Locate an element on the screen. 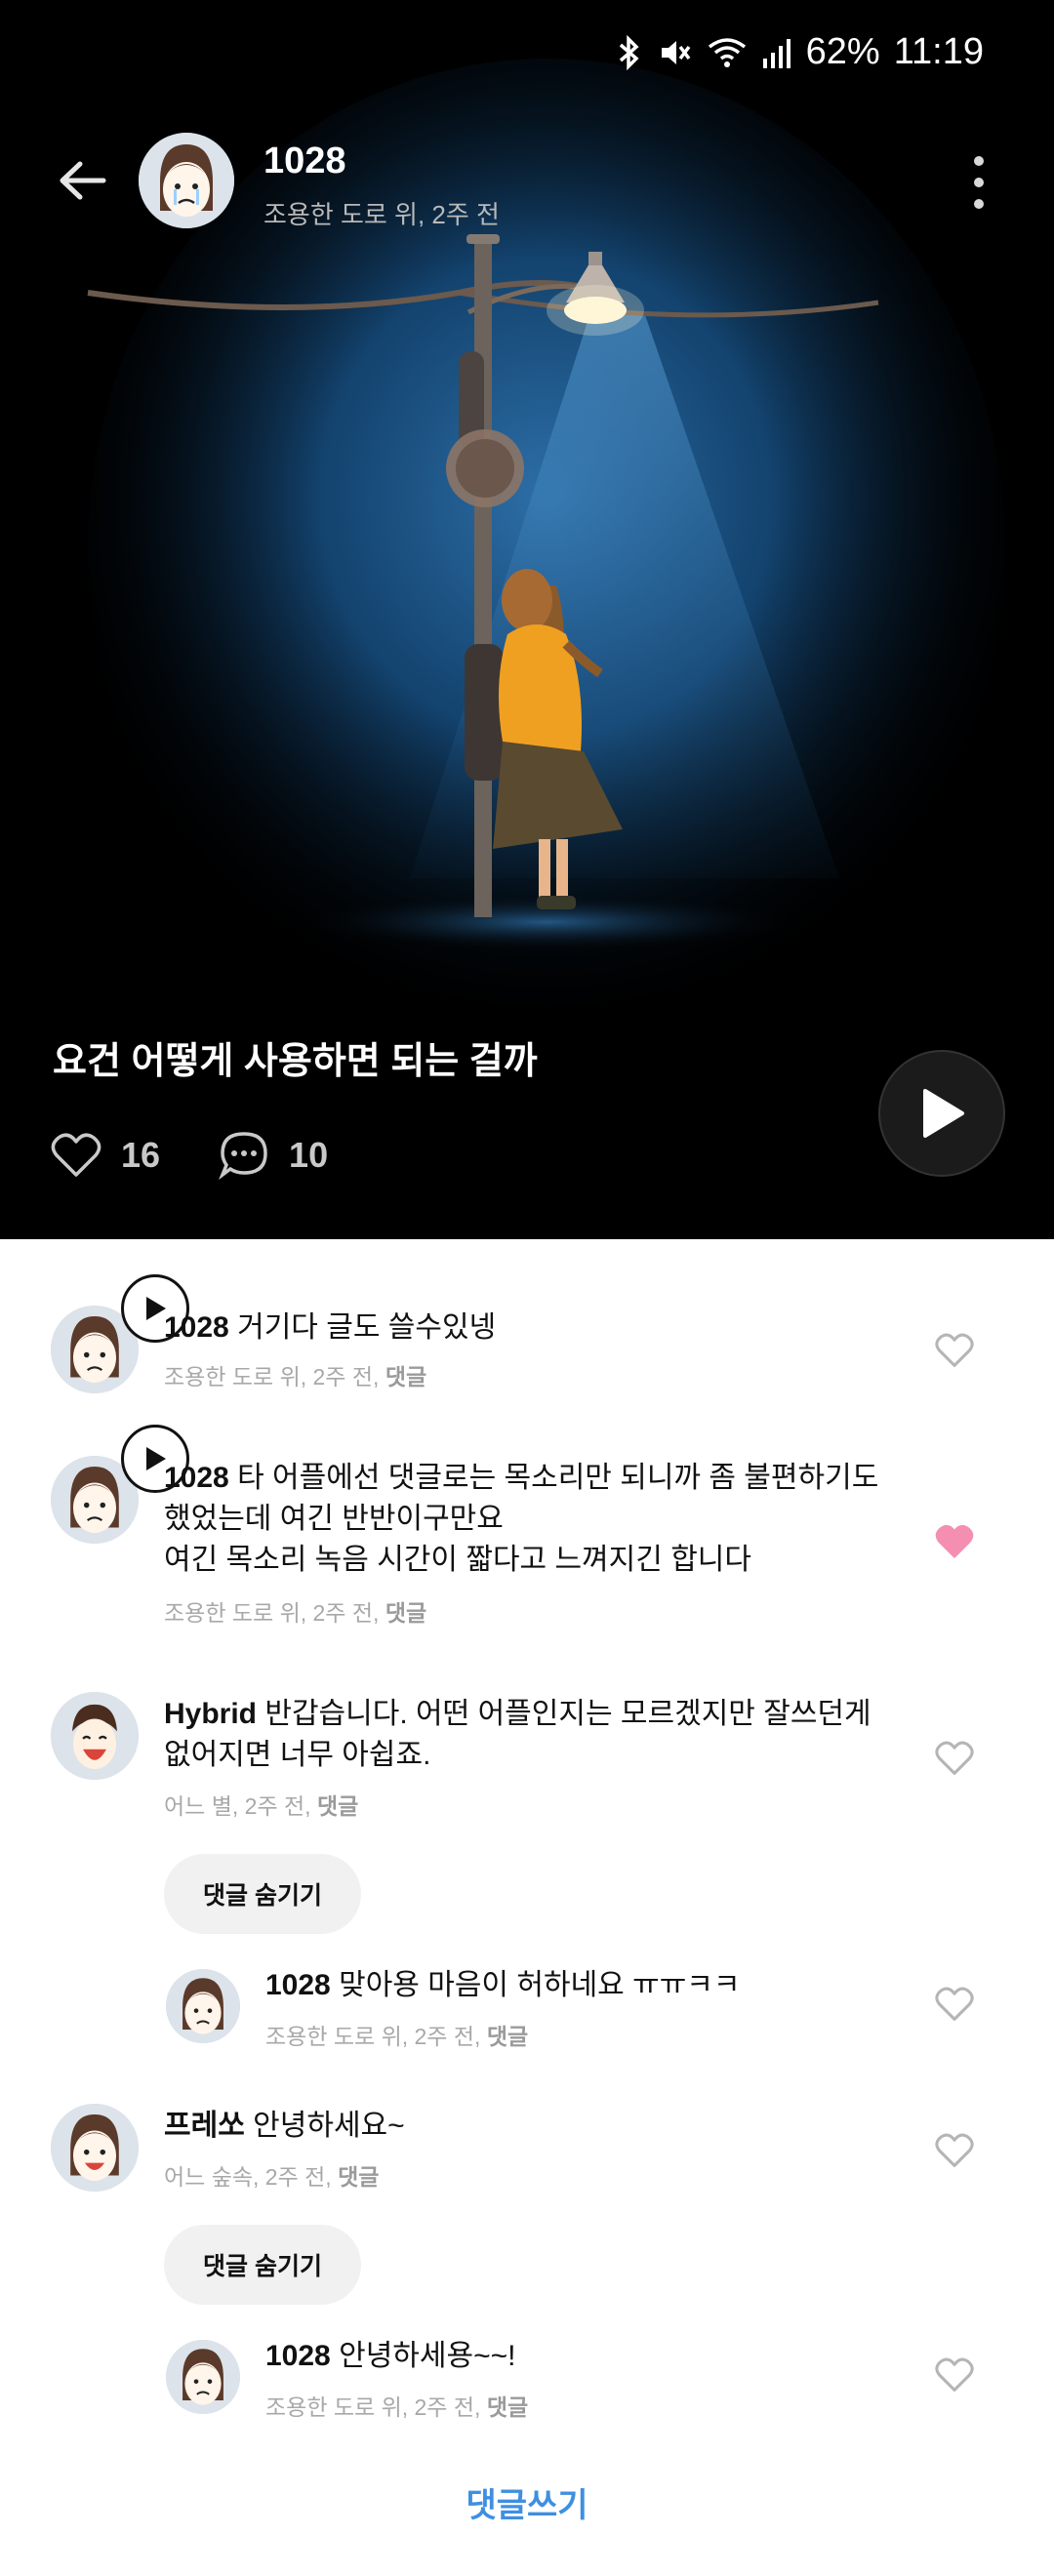 This screenshot has height=2576, width=1054. reply-text: 1028 맞아용 마음이 허하네요 ㅠㅠㅋㅋ is located at coordinates (503, 1985).